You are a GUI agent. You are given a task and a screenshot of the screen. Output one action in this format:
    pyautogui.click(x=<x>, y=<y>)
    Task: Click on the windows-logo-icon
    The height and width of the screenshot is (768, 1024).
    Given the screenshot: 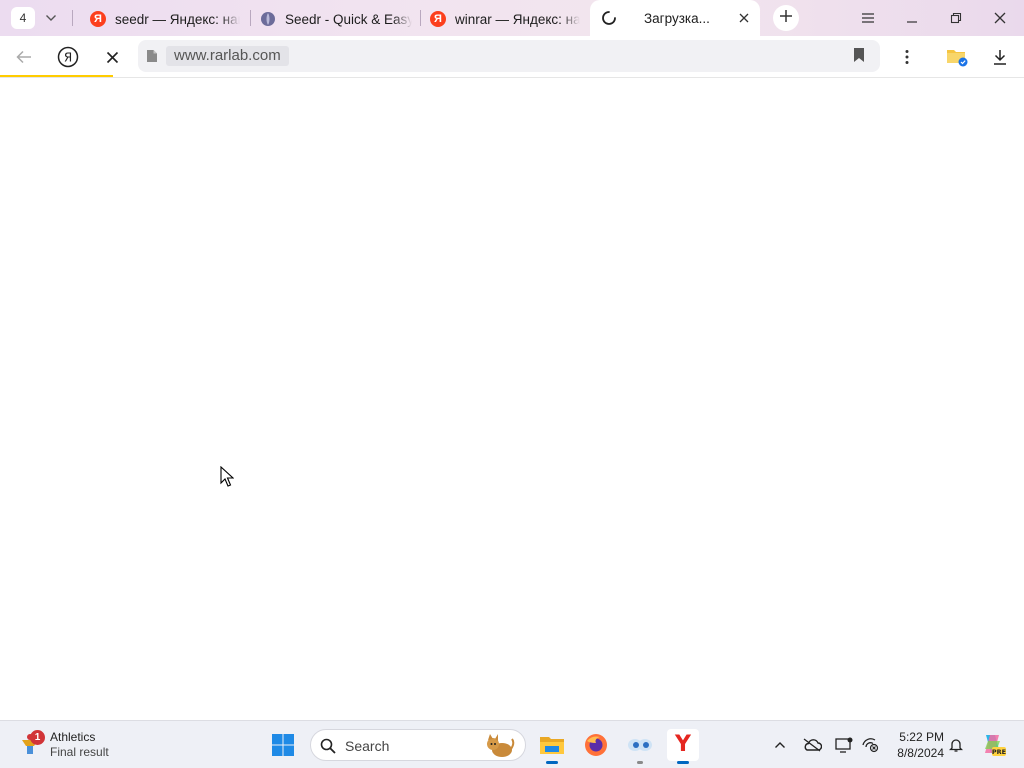 What is the action you would take?
    pyautogui.click(x=283, y=745)
    